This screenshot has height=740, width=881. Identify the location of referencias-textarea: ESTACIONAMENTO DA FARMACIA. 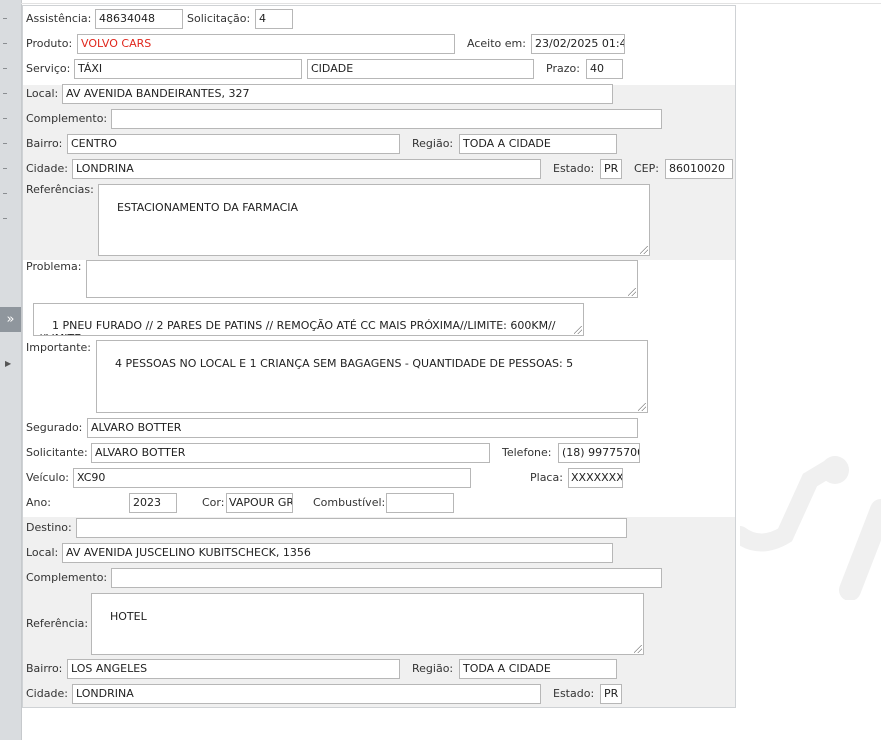
(374, 220).